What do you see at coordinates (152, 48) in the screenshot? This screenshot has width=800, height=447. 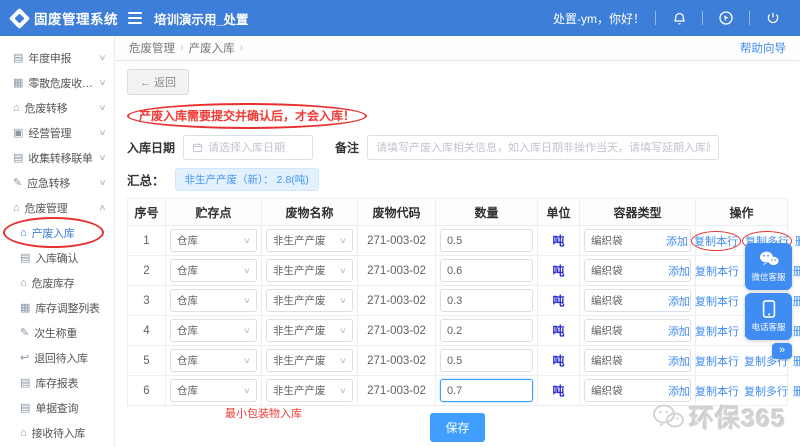 I see `breadcrumb-item: 危废管理` at bounding box center [152, 48].